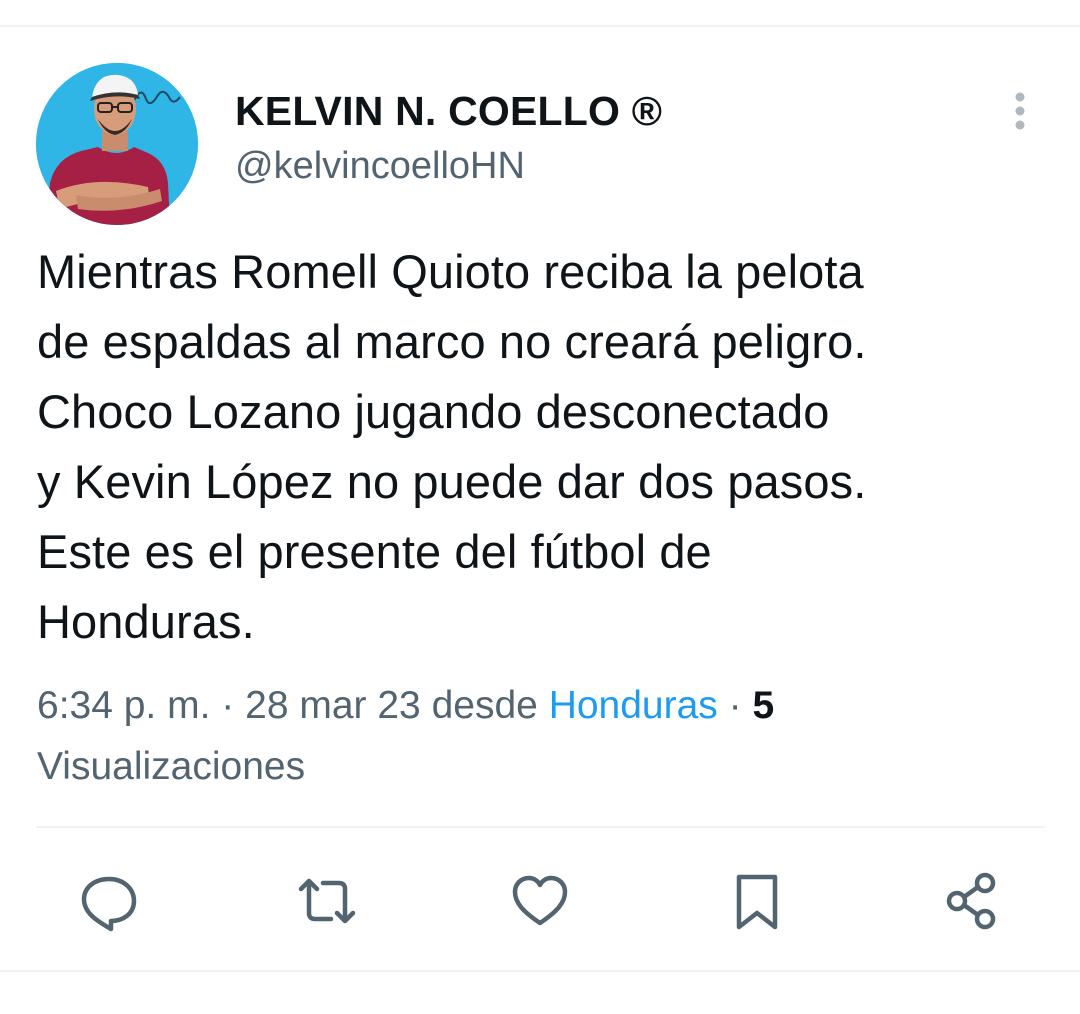 The image size is (1080, 1014). What do you see at coordinates (484, 705) in the screenshot?
I see `from-label: desde` at bounding box center [484, 705].